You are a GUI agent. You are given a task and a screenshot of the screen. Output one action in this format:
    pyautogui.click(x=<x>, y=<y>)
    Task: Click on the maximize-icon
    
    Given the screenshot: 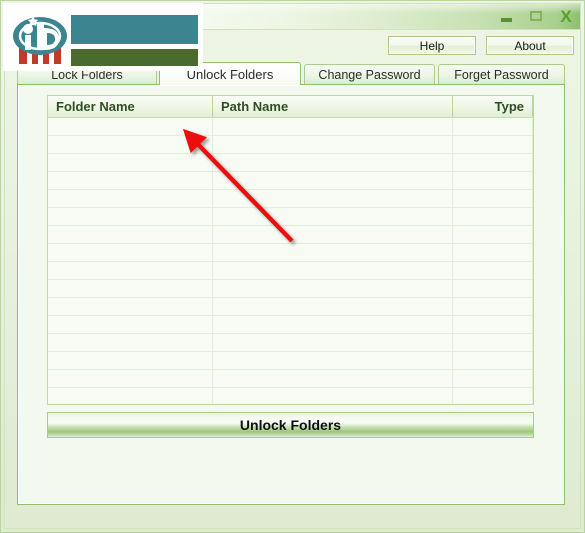 What is the action you would take?
    pyautogui.click(x=536, y=16)
    